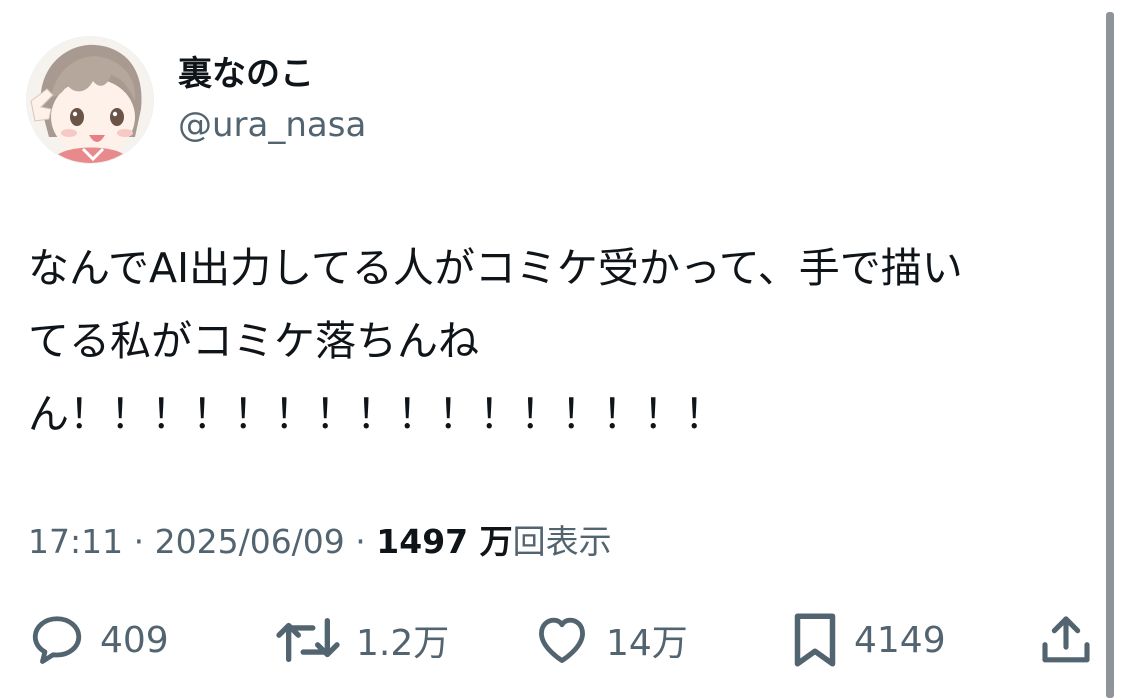 The width and height of the screenshot is (1125, 698). What do you see at coordinates (250, 541) in the screenshot?
I see `tweet-date: 2025/06/09` at bounding box center [250, 541].